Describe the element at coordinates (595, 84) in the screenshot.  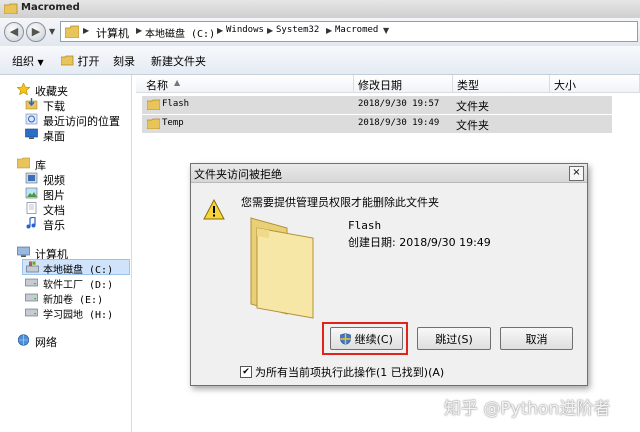
I see `column-header-size: 大小` at that location.